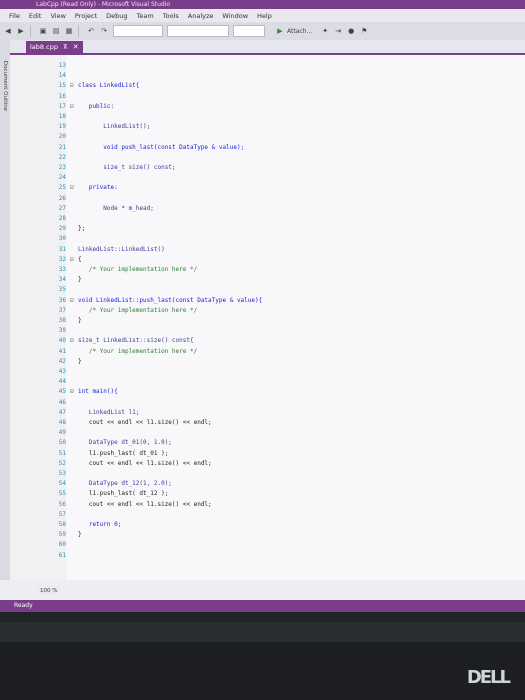 This screenshot has height=700, width=525. What do you see at coordinates (364, 31) in the screenshot?
I see `bookmark-icon: ⚑` at bounding box center [364, 31].